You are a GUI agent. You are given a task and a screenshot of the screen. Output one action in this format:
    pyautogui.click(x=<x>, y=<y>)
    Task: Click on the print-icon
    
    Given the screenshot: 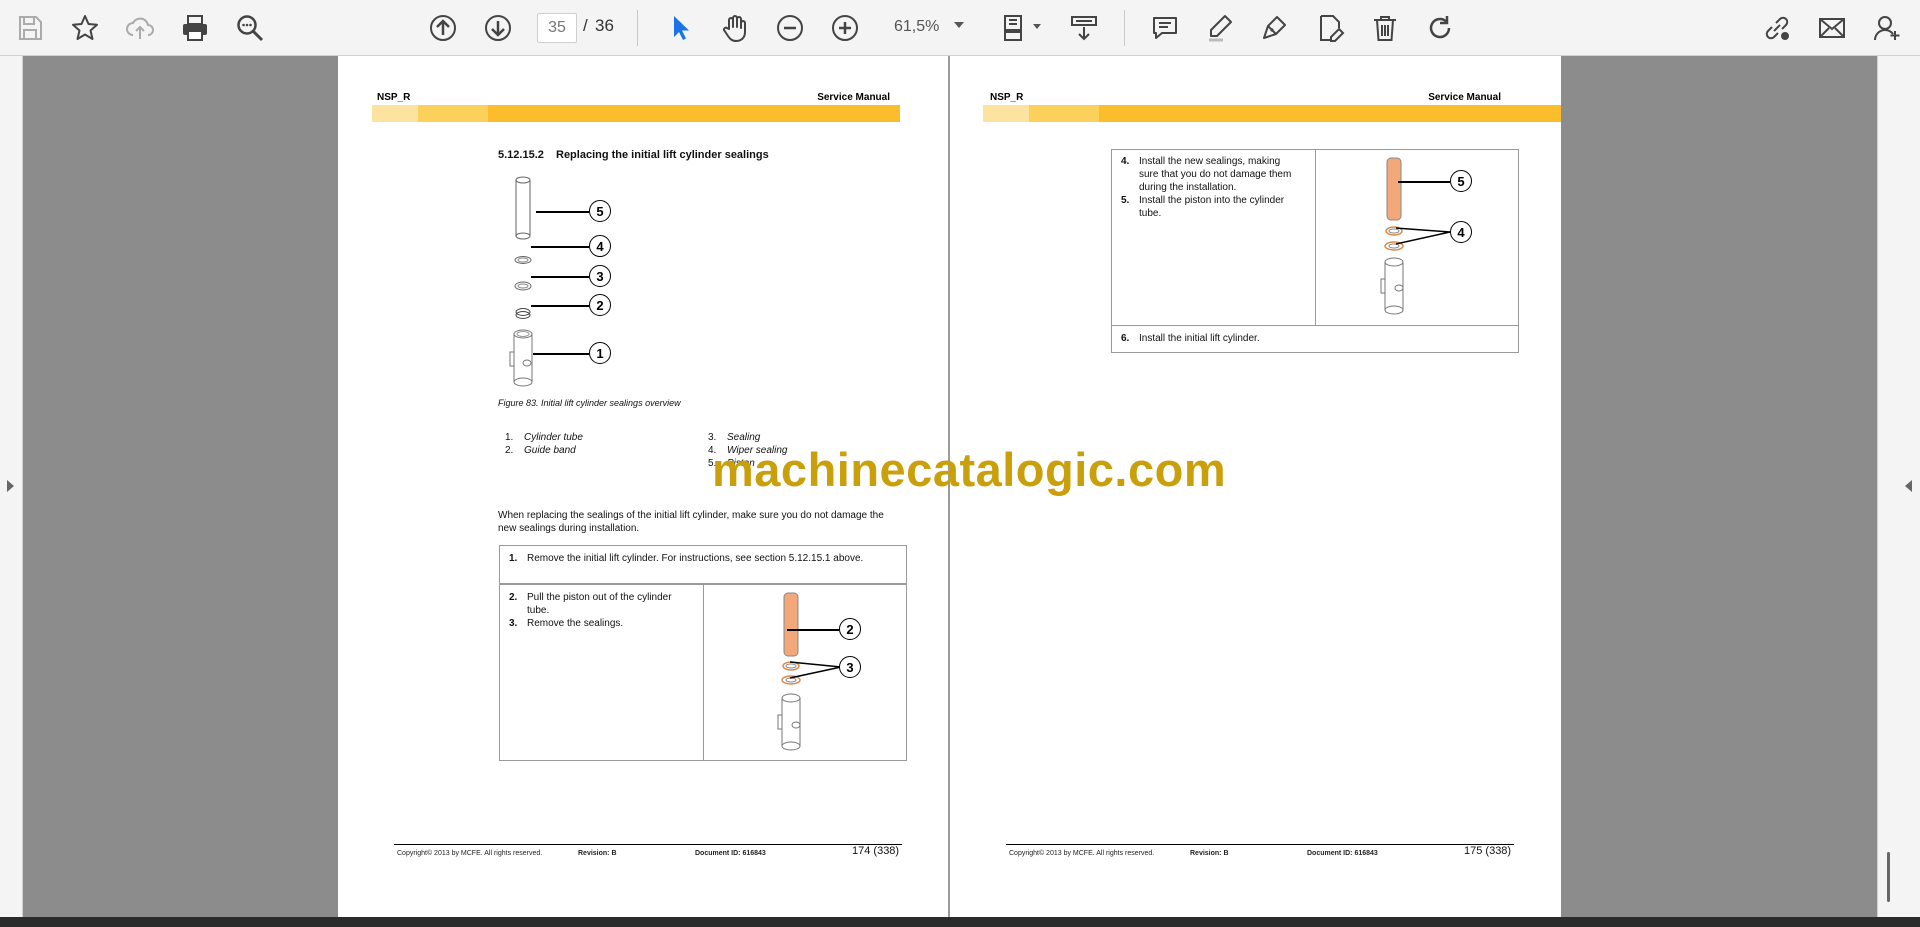 What is the action you would take?
    pyautogui.click(x=195, y=28)
    